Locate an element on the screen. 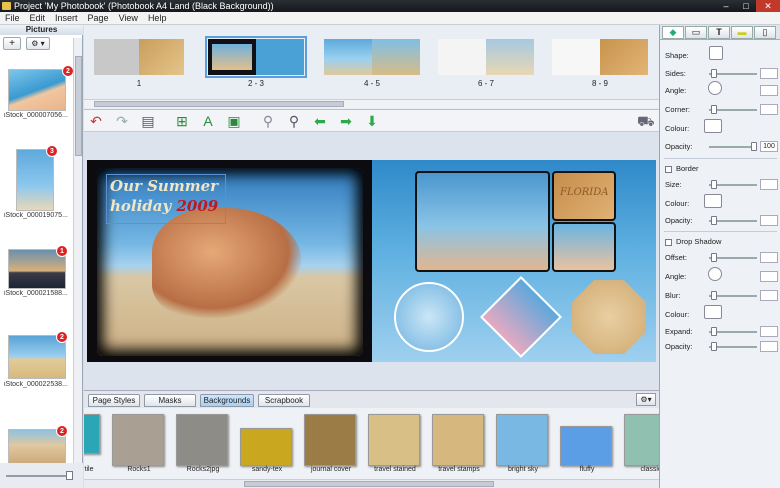 The image size is (780, 488). offset-knob is located at coordinates (714, 257).